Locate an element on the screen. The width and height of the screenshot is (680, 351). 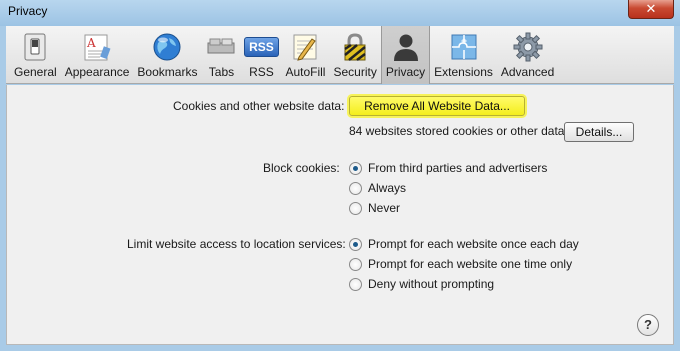
tab-tabs: Tabs is located at coordinates (221, 55).